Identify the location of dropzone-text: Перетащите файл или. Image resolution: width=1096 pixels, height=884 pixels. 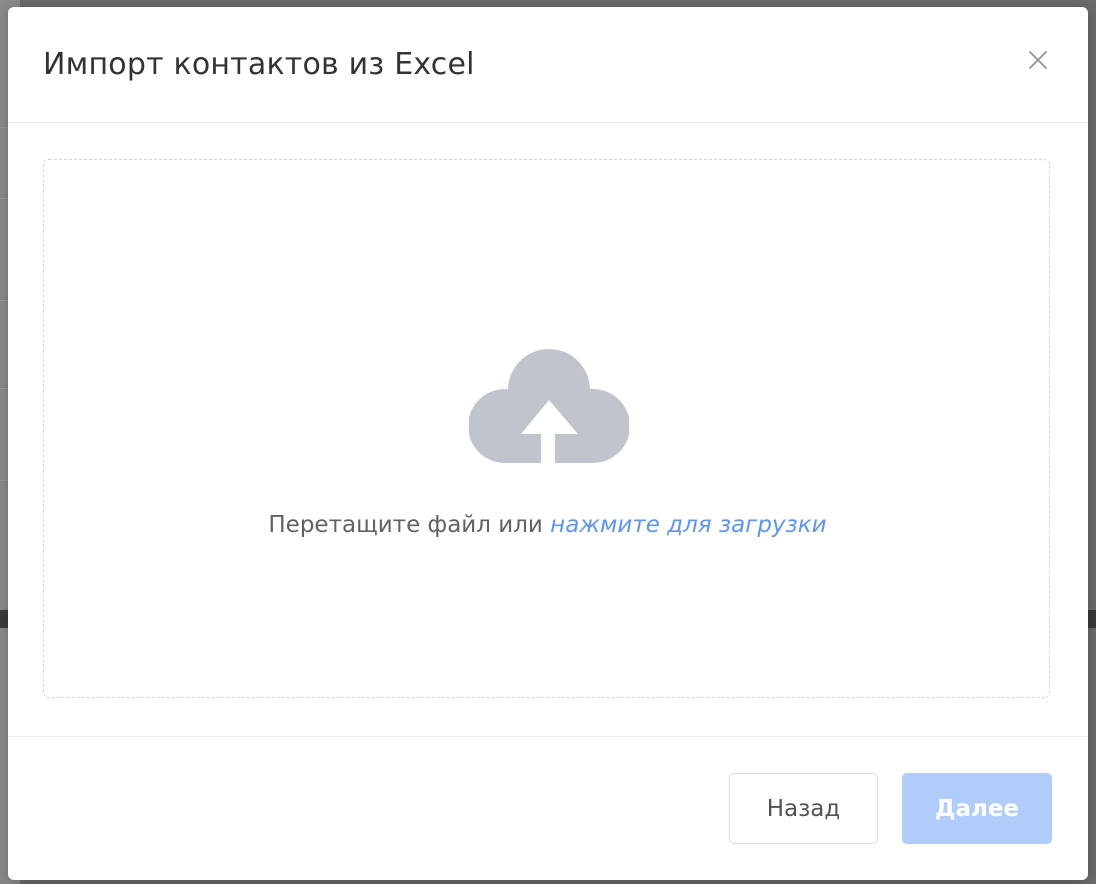
(409, 525).